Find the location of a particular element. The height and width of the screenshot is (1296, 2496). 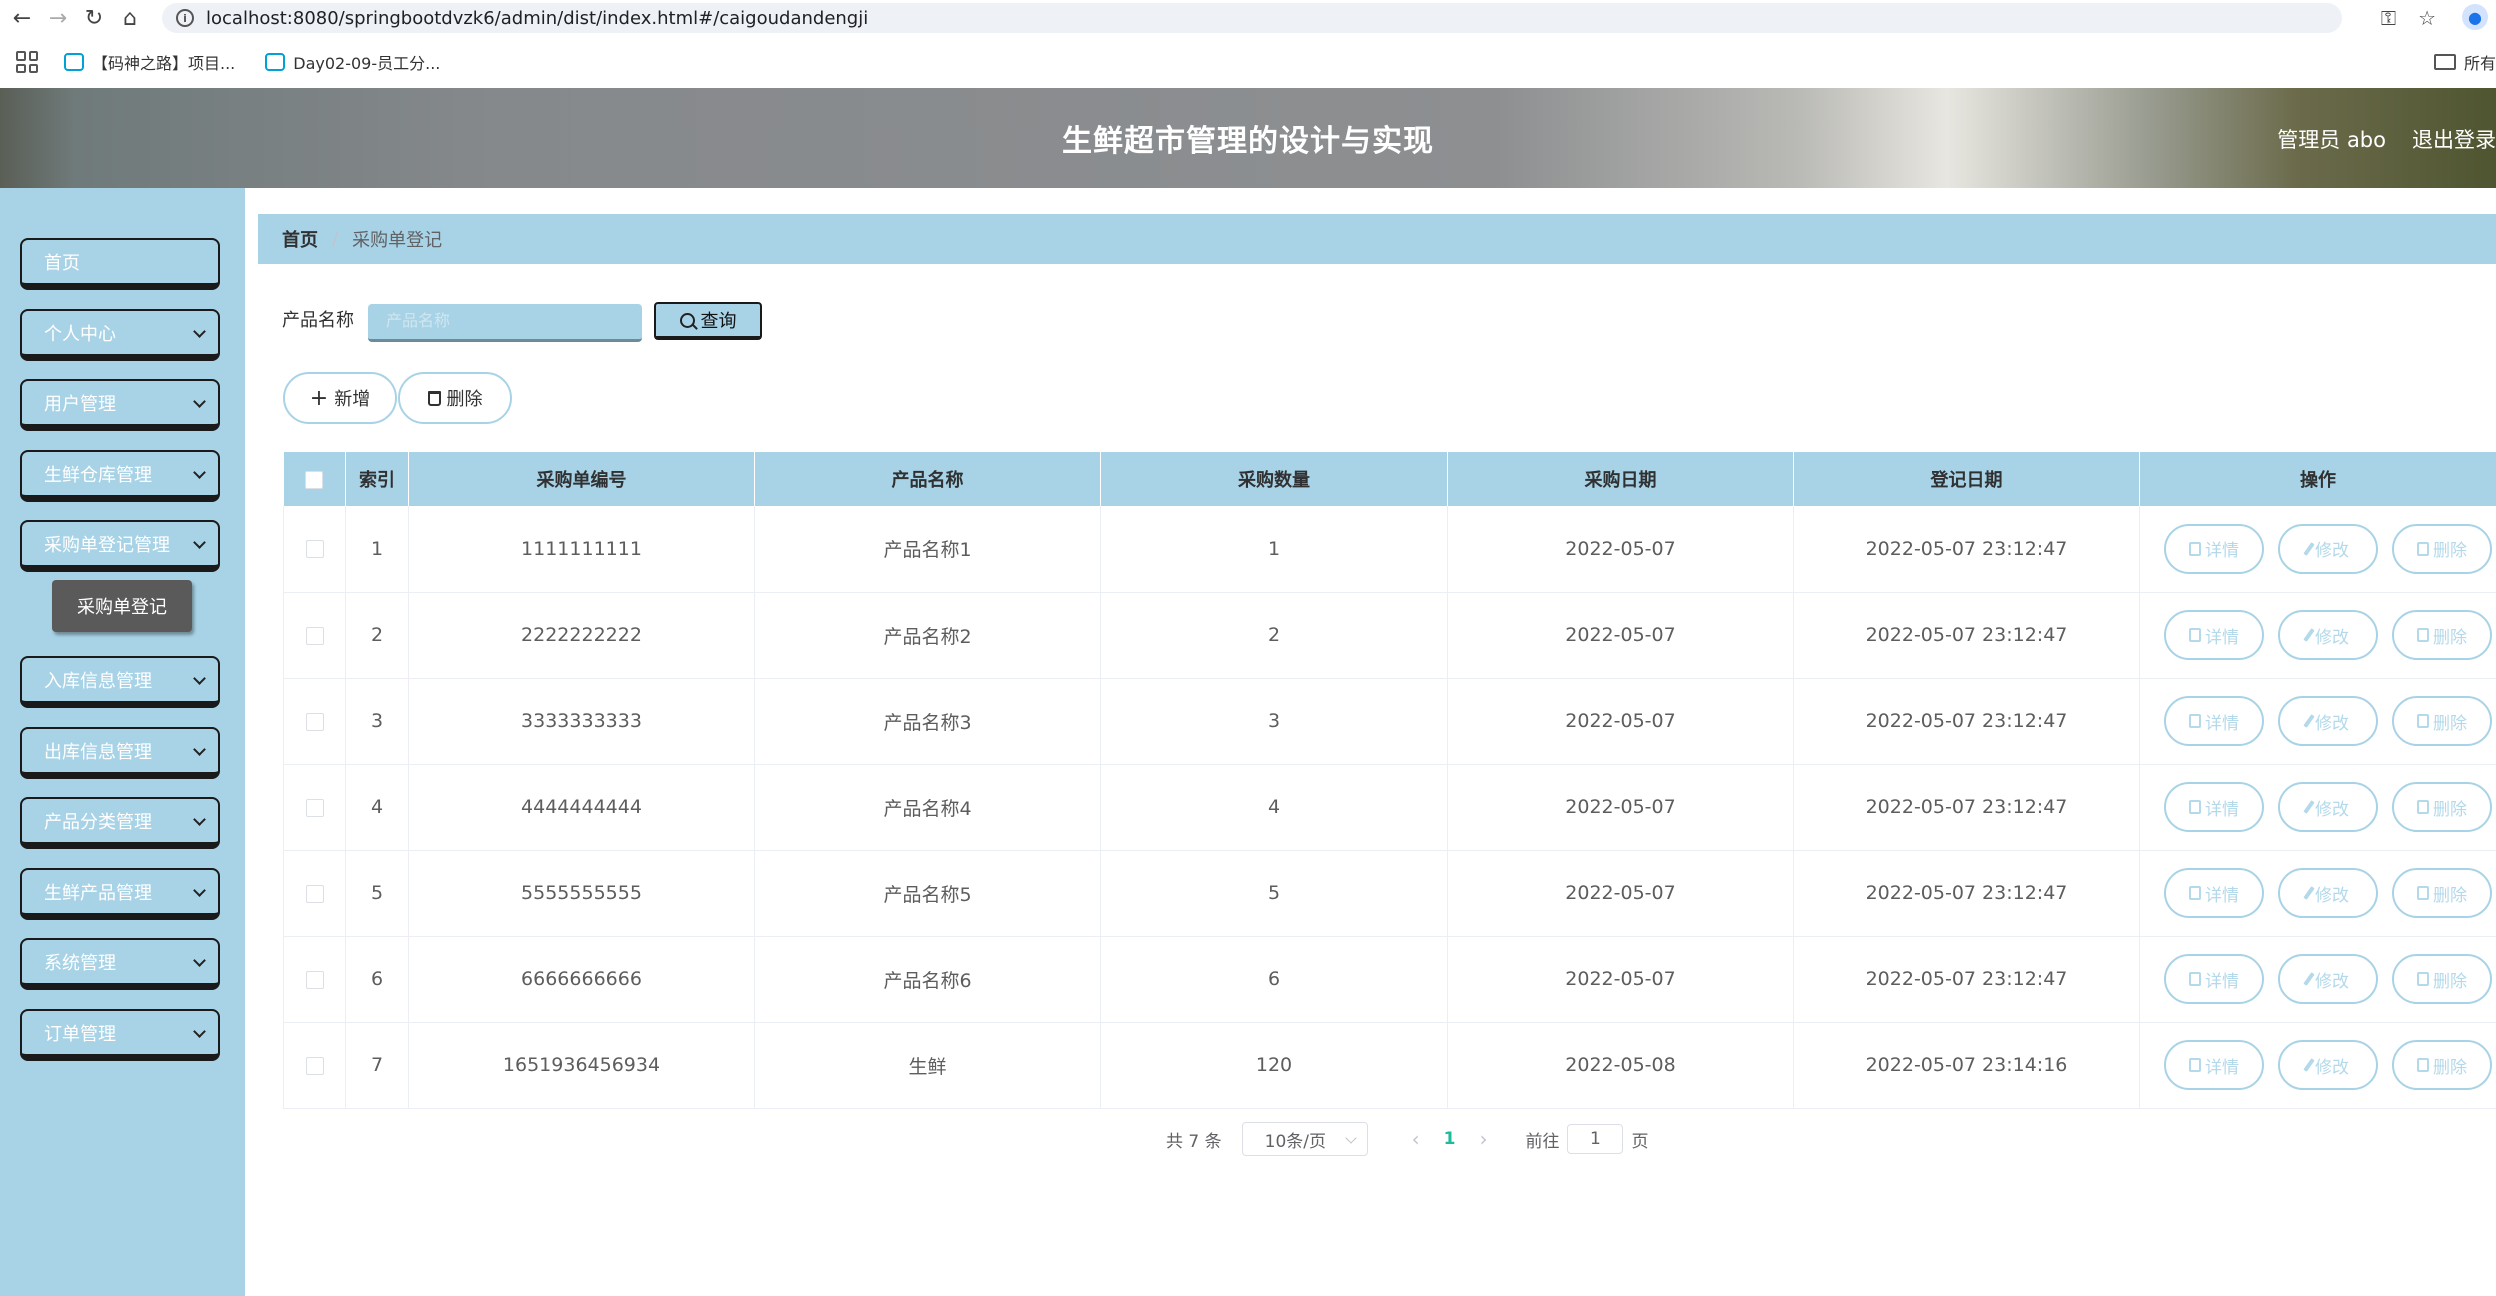

password-key-icon: ⚿ is located at coordinates (2388, 18).